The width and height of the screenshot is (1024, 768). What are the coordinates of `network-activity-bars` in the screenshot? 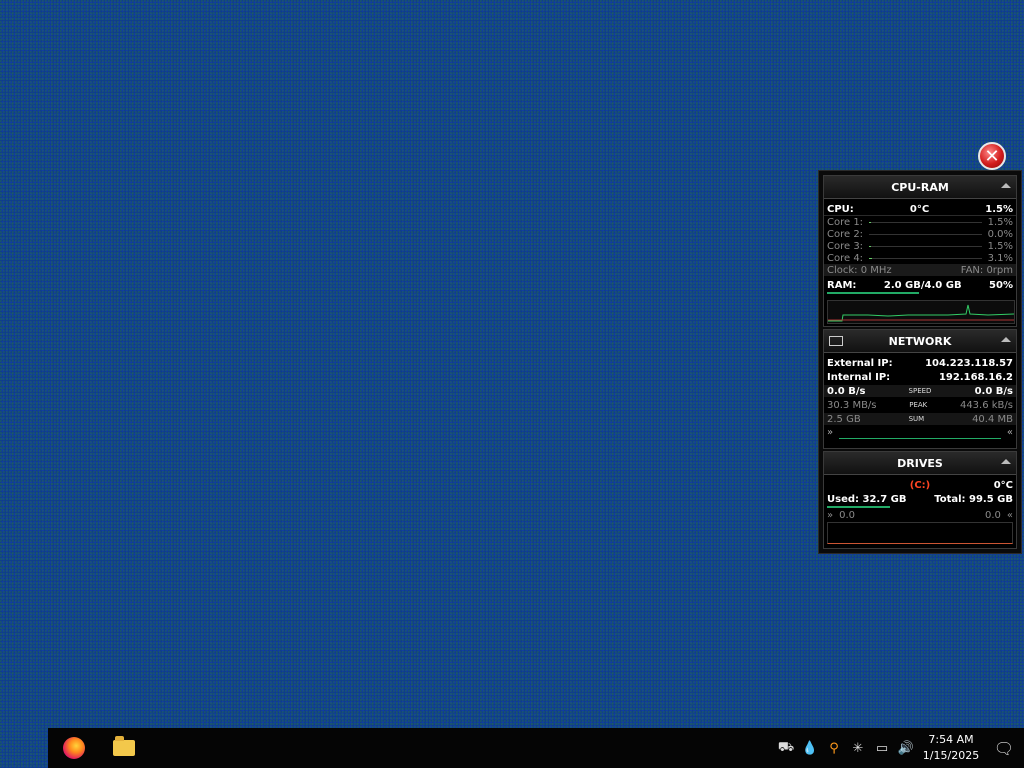 It's located at (920, 432).